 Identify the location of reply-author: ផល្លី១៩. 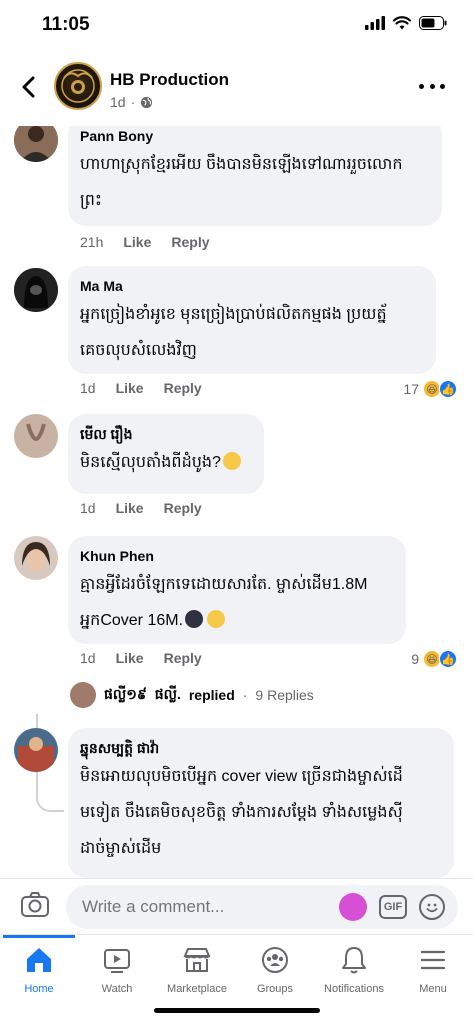
(125, 693).